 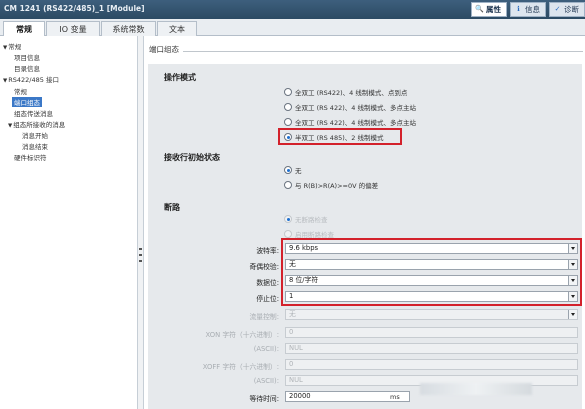 What do you see at coordinates (27, 68) in the screenshot?
I see `tree-item-catalog-info: 目录信息` at bounding box center [27, 68].